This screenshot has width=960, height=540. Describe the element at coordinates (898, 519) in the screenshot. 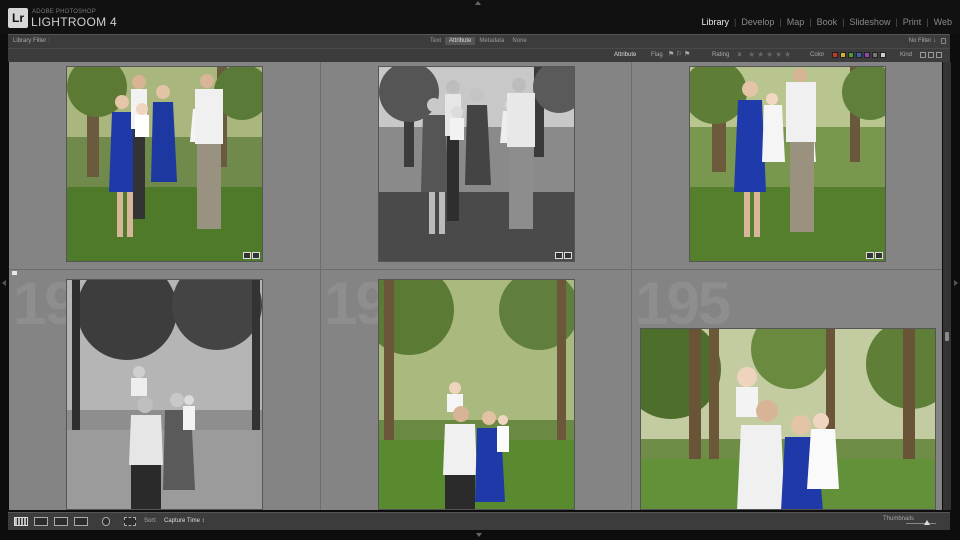

I see `thumbnails-label: Thumbnails` at that location.